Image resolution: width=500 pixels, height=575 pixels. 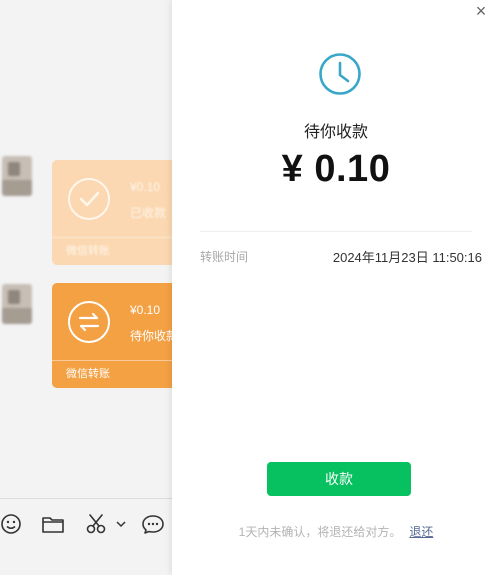 What do you see at coordinates (89, 498) in the screenshot?
I see `toolbar-divider` at bounding box center [89, 498].